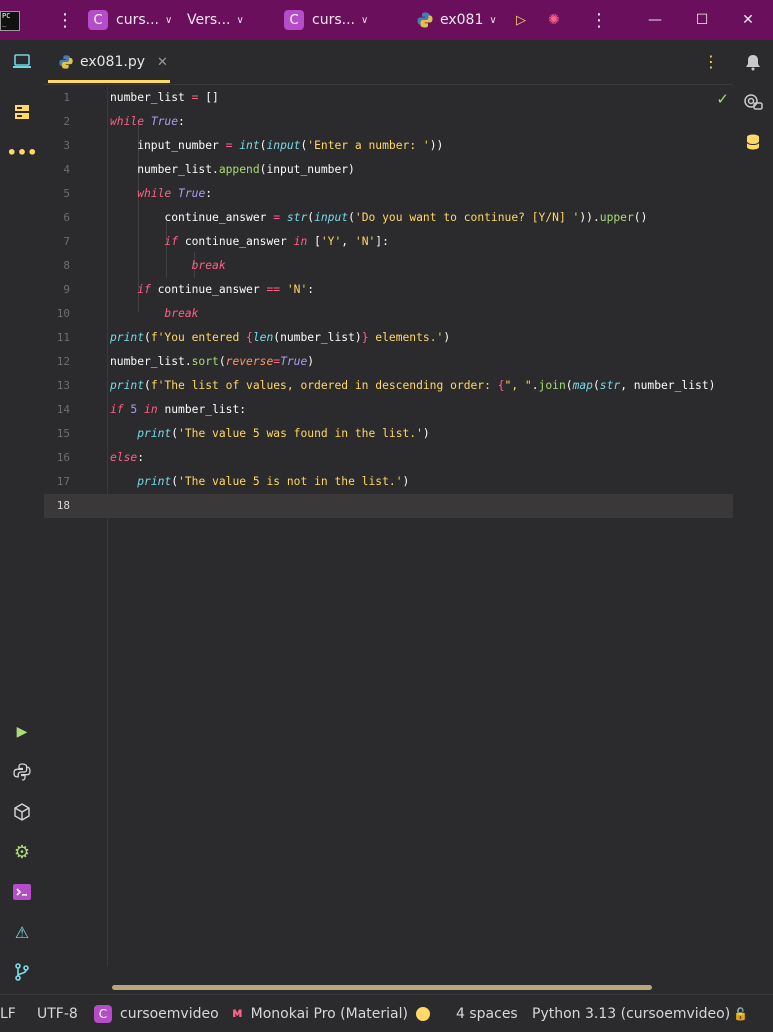 The height and width of the screenshot is (1032, 773). I want to click on code-line: 5 while True:, so click(388, 194).